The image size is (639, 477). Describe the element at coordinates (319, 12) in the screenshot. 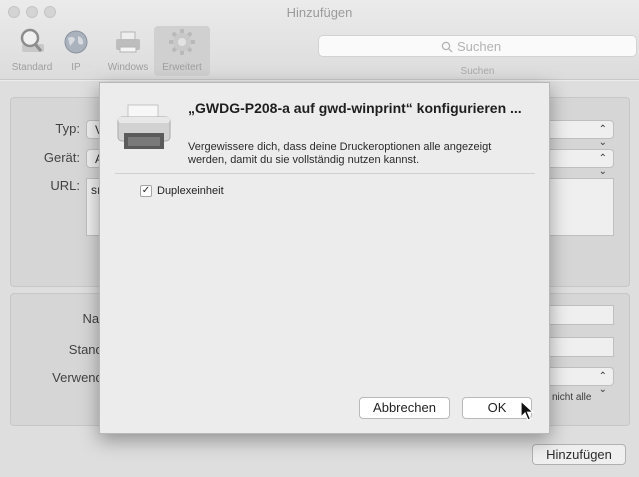

I see `window-title: Hinzufügen` at that location.